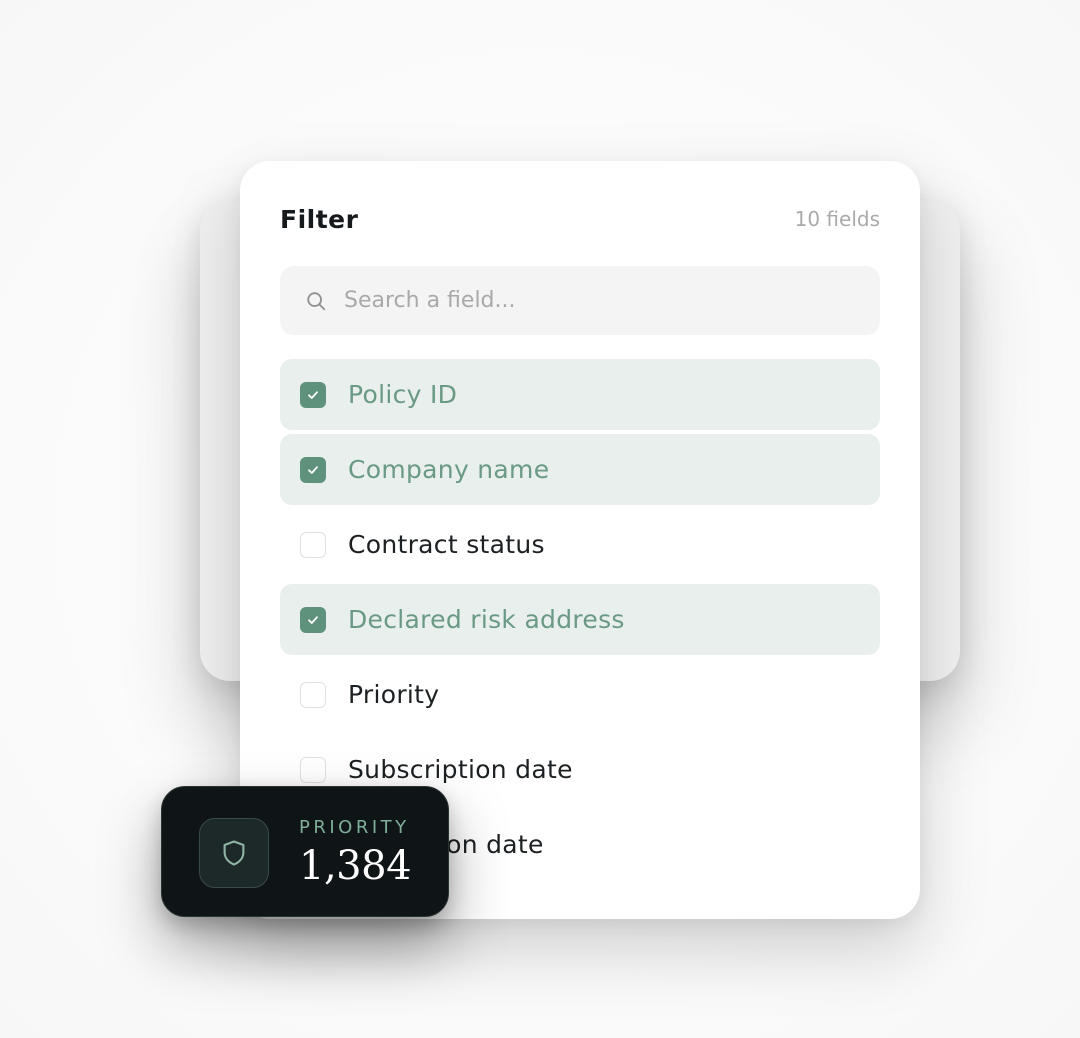  Describe the element at coordinates (580, 394) in the screenshot. I see `field-option-policy-id: Policy ID` at that location.